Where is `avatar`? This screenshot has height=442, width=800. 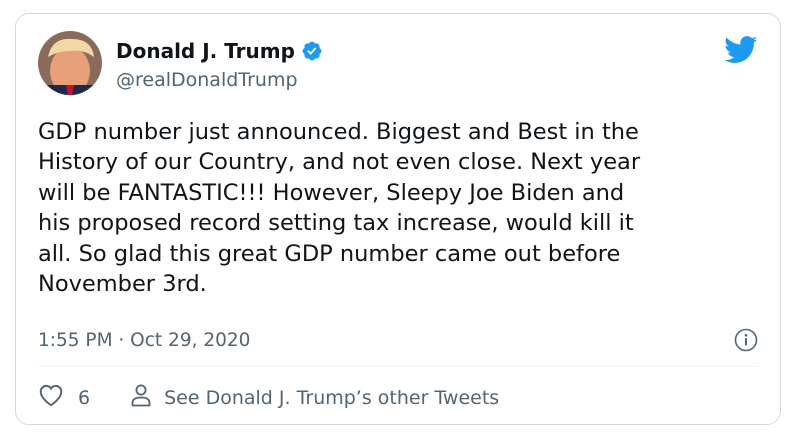
avatar is located at coordinates (70, 63).